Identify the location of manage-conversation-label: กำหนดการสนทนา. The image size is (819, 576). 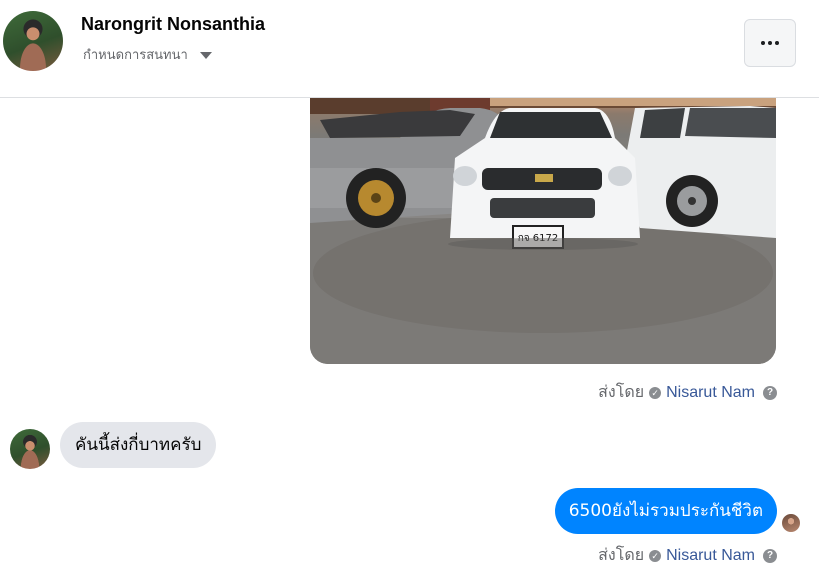
(135, 55).